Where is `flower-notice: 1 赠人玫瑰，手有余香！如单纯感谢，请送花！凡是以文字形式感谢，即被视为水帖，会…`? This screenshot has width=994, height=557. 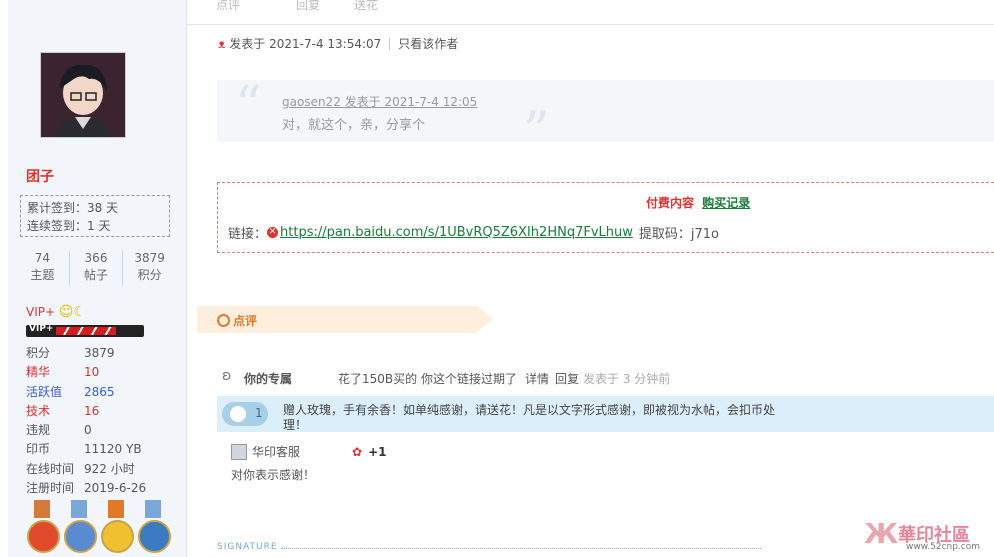
flower-notice: 1 赠人玫瑰，手有余香！如单纯感谢，请送花！凡是以文字形式感谢，即被视为水帖，会… is located at coordinates (605, 414).